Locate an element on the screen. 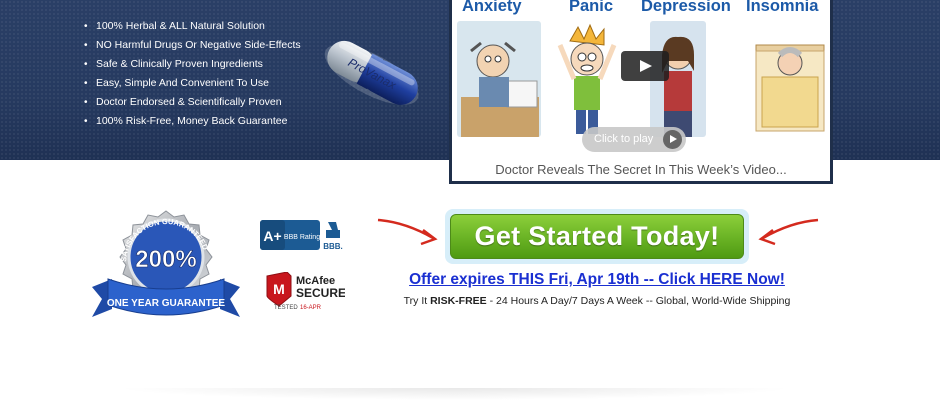  get-started-button: Get Started Today! is located at coordinates (597, 236).